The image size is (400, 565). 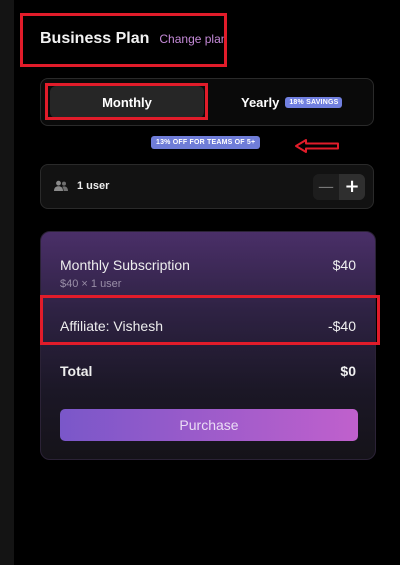 What do you see at coordinates (317, 146) in the screenshot?
I see `annotation-arrow-icon` at bounding box center [317, 146].